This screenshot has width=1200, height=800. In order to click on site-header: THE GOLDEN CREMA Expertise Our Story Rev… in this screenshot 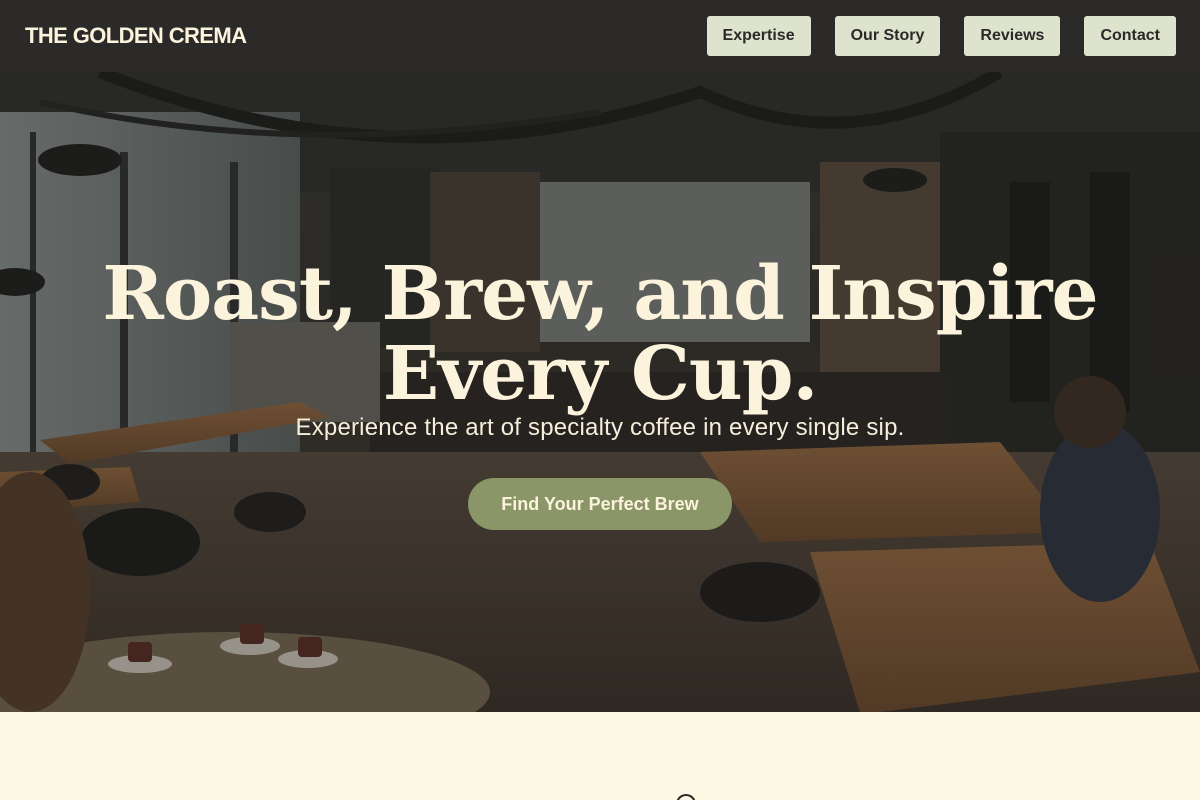, I will do `click(600, 36)`.